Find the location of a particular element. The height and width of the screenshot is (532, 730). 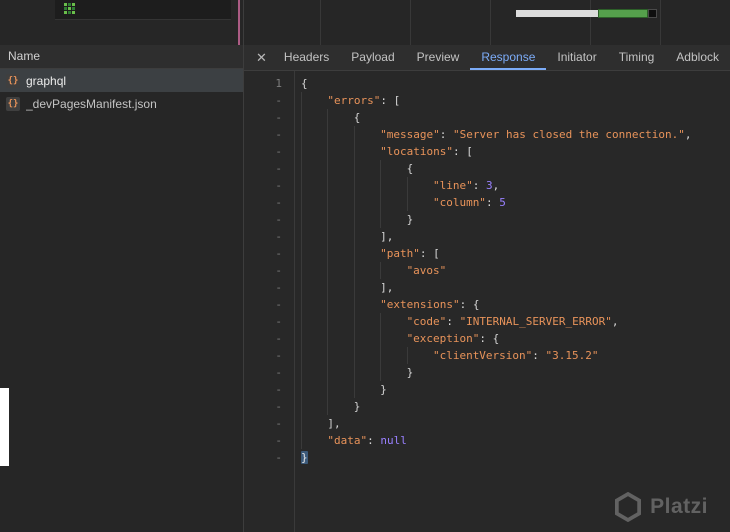

name-column-header: Name is located at coordinates (121, 57).